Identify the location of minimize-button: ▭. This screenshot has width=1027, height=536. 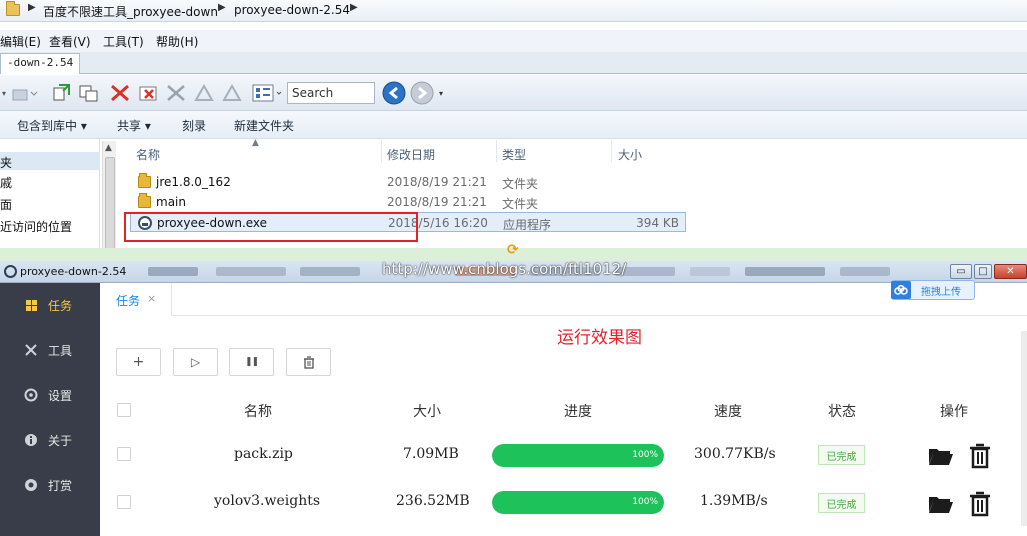
(961, 271).